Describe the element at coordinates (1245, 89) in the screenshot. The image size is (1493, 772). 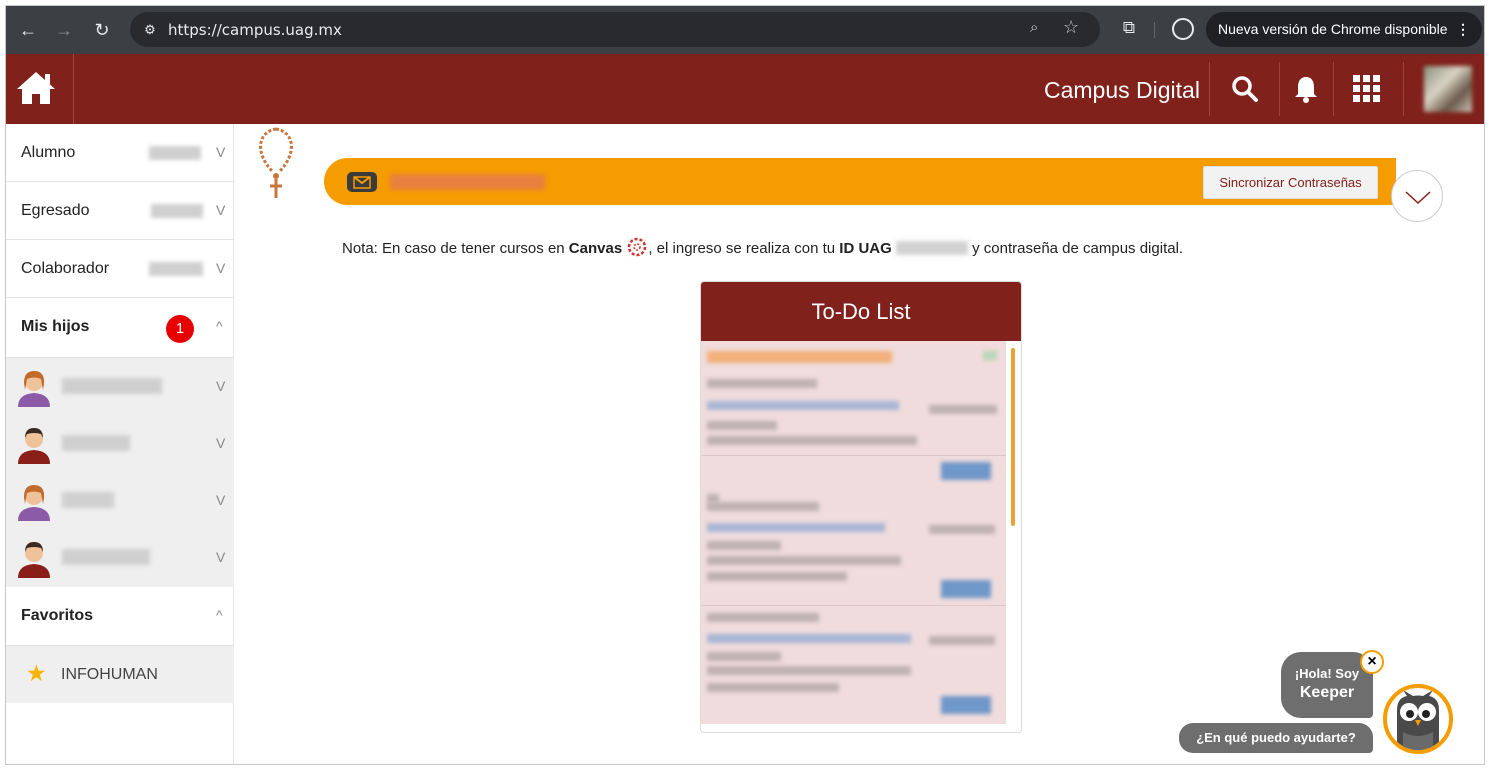
I see `search-icon` at that location.